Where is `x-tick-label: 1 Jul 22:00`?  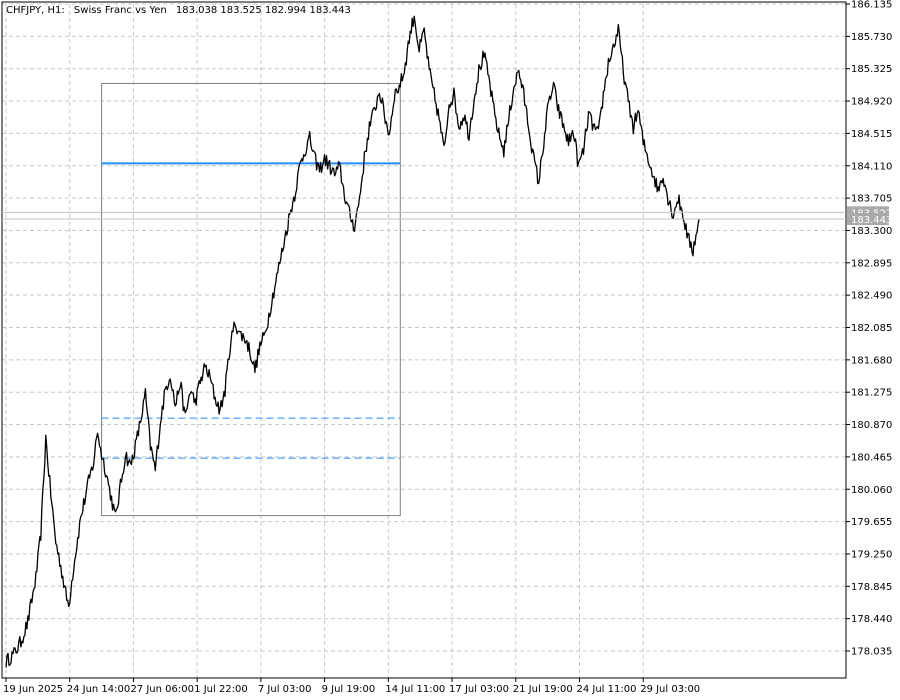
x-tick-label: 1 Jul 22:00 is located at coordinates (221, 689).